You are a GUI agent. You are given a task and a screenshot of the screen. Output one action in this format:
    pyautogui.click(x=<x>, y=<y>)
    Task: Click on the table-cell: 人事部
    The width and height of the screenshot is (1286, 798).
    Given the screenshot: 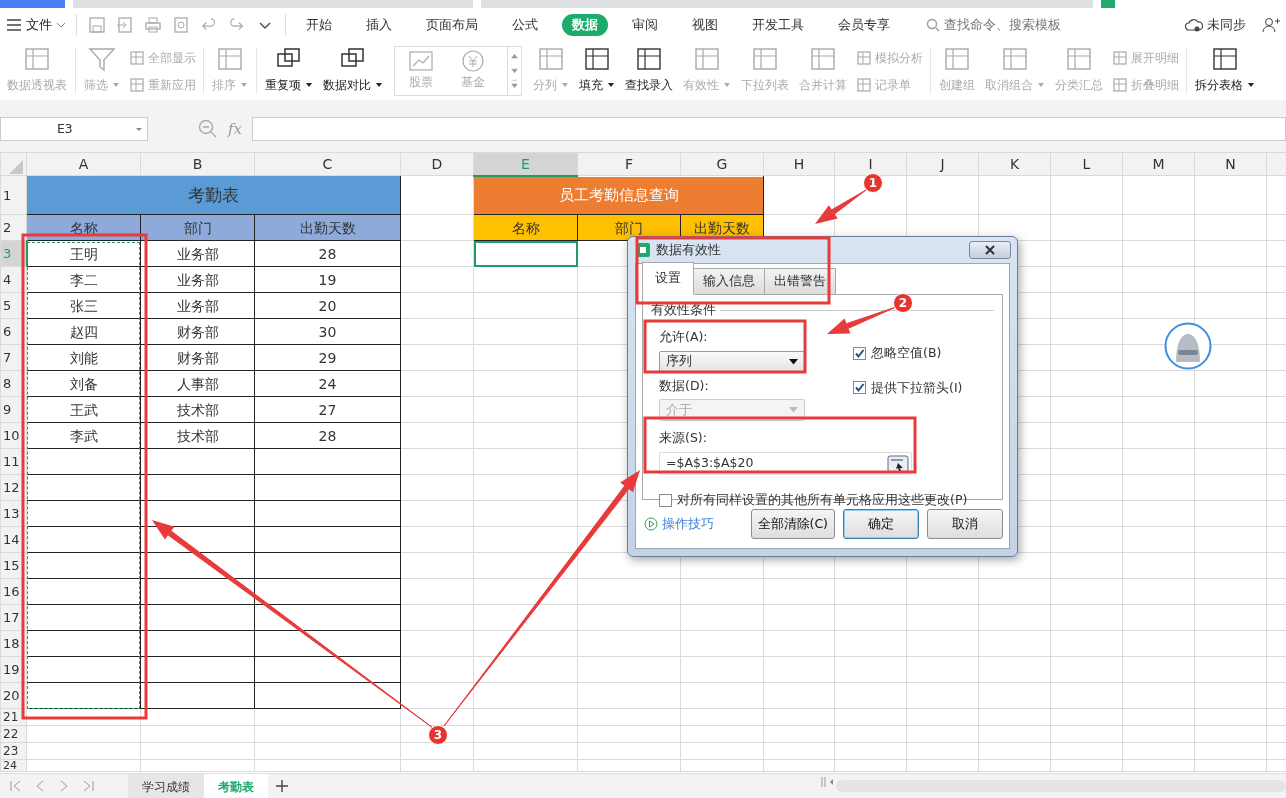 What is the action you would take?
    pyautogui.click(x=197, y=383)
    